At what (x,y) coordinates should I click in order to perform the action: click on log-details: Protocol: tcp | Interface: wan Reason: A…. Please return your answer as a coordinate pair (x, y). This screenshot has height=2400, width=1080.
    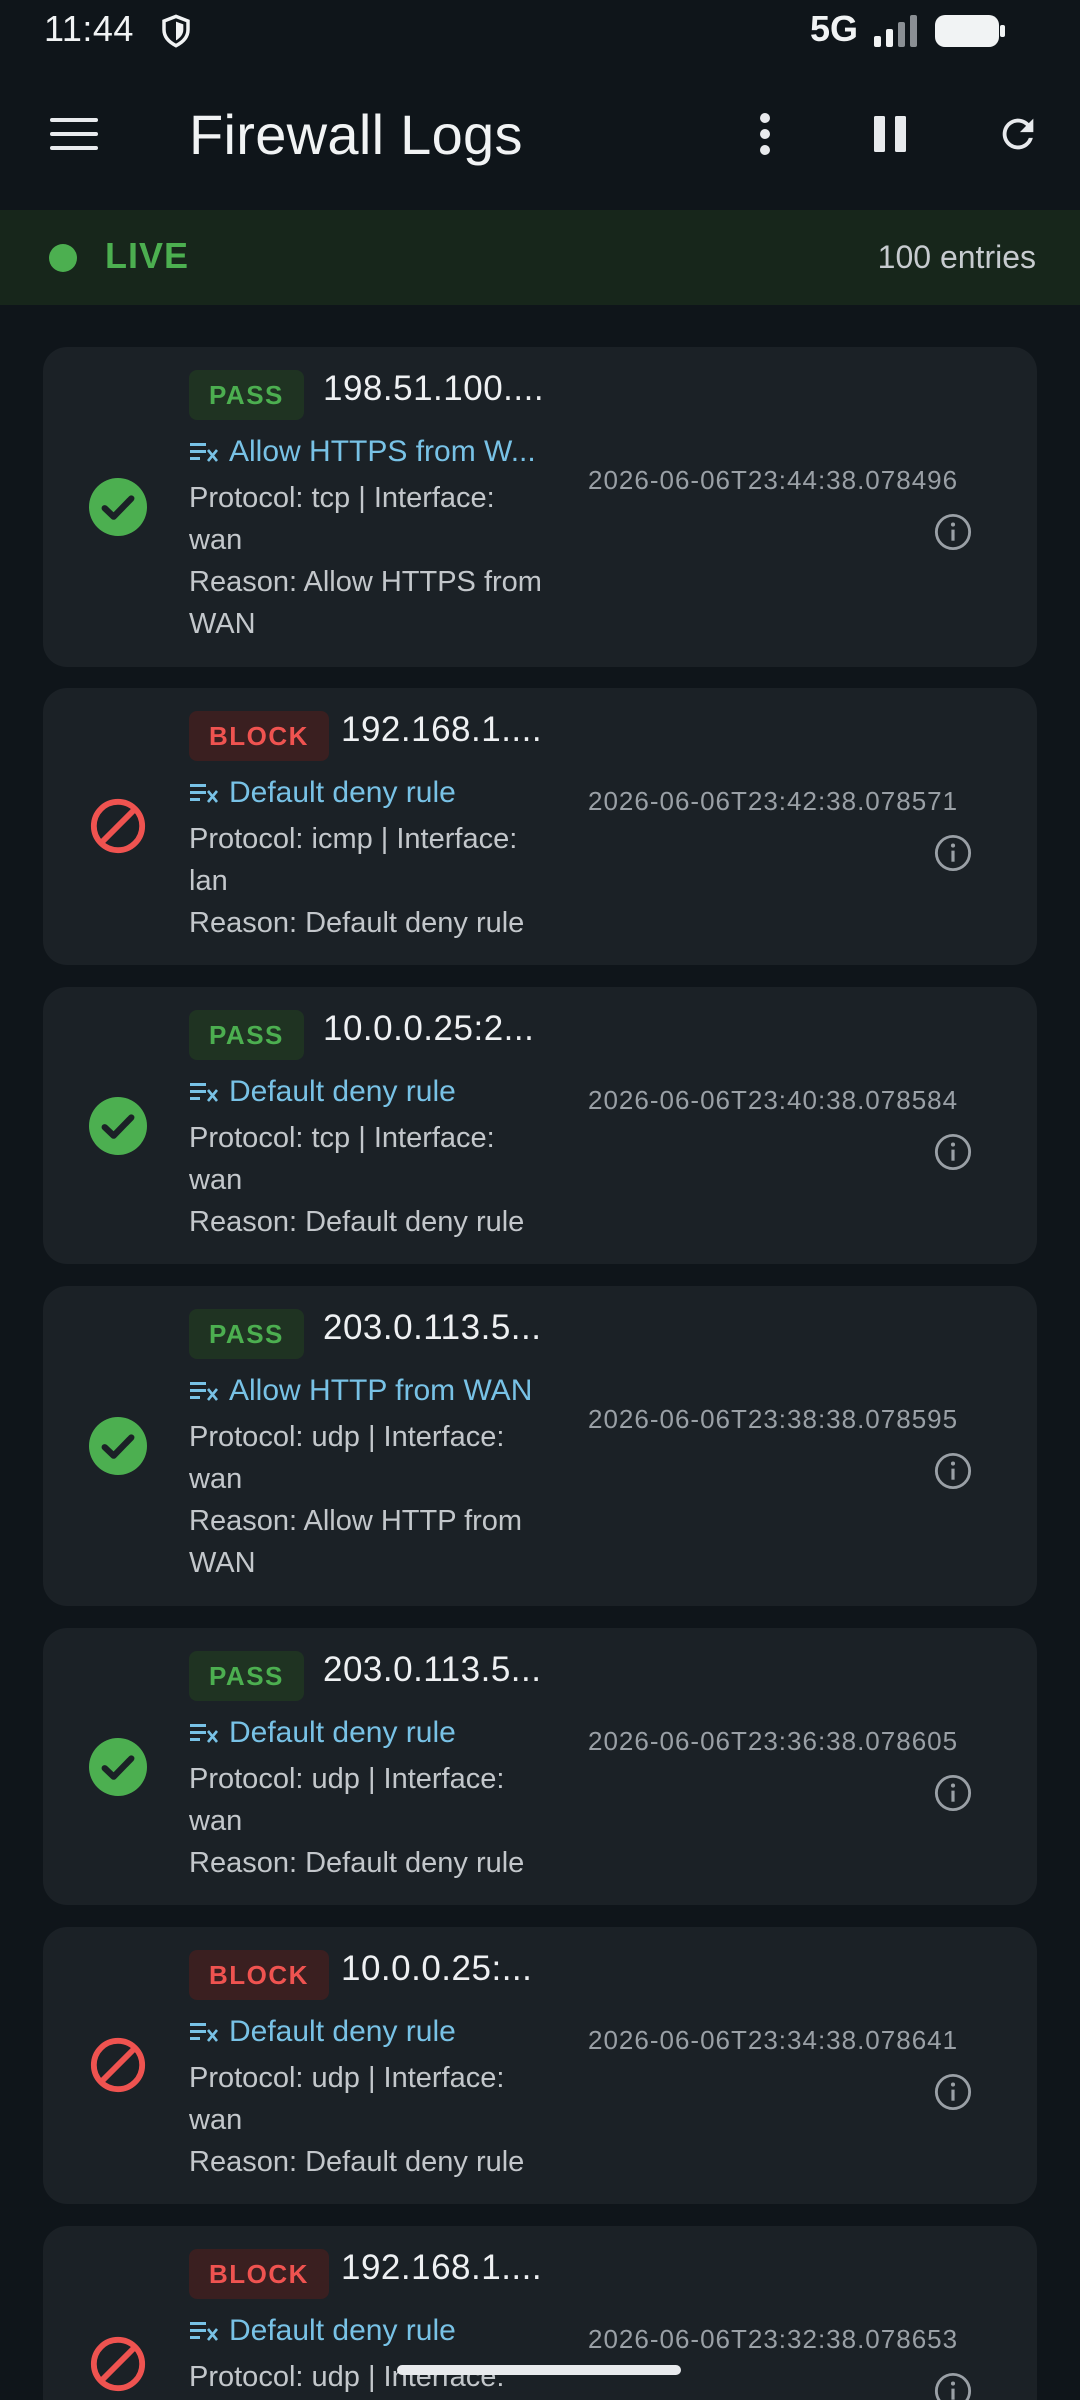
    Looking at the image, I should click on (369, 561).